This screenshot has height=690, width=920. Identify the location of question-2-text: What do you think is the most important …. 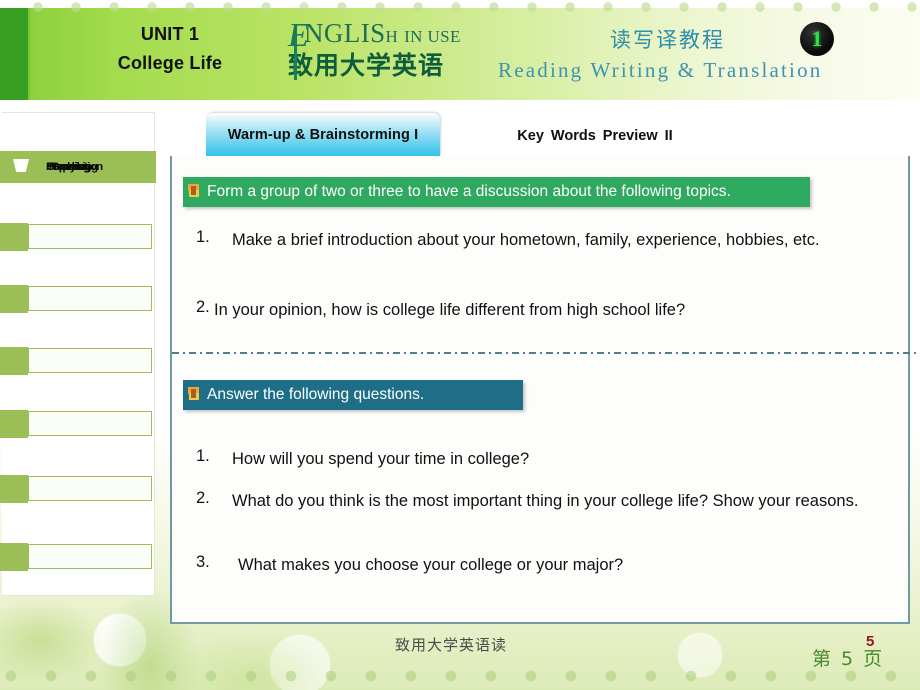
(545, 501).